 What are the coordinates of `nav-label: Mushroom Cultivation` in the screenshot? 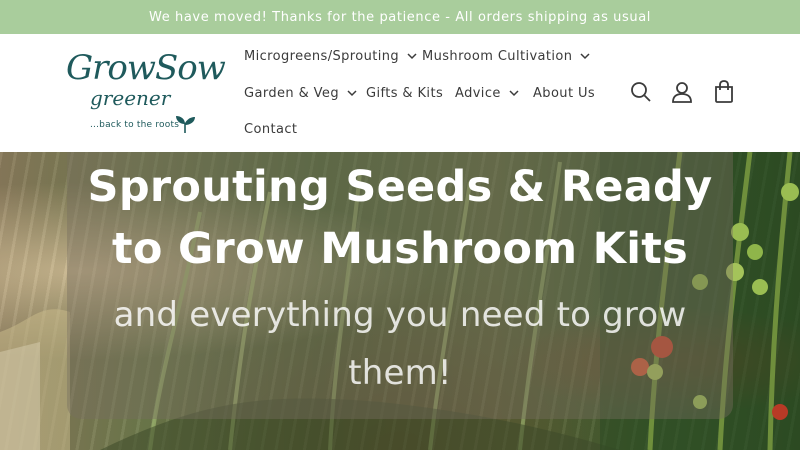 It's located at (497, 56).